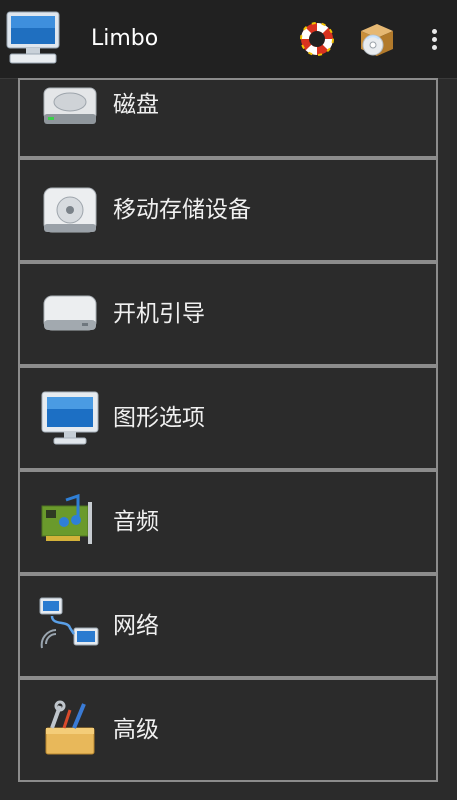 The height and width of the screenshot is (800, 457). I want to click on overflow-menu-button, so click(434, 40).